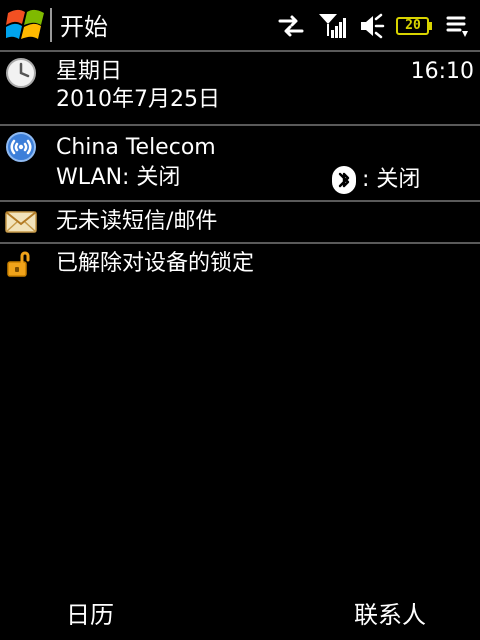 This screenshot has width=480, height=640. I want to click on menu-icon, so click(459, 26).